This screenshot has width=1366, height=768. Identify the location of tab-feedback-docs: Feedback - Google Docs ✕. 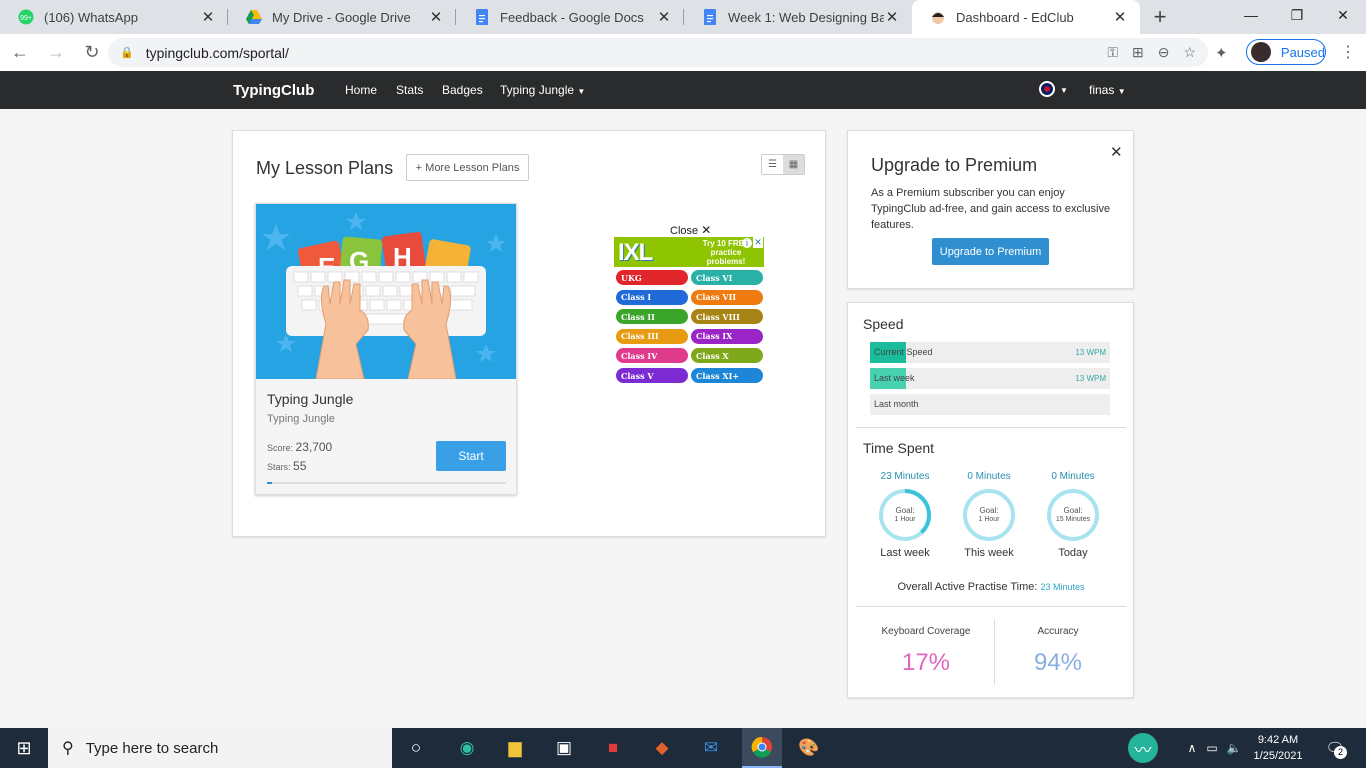
(570, 17).